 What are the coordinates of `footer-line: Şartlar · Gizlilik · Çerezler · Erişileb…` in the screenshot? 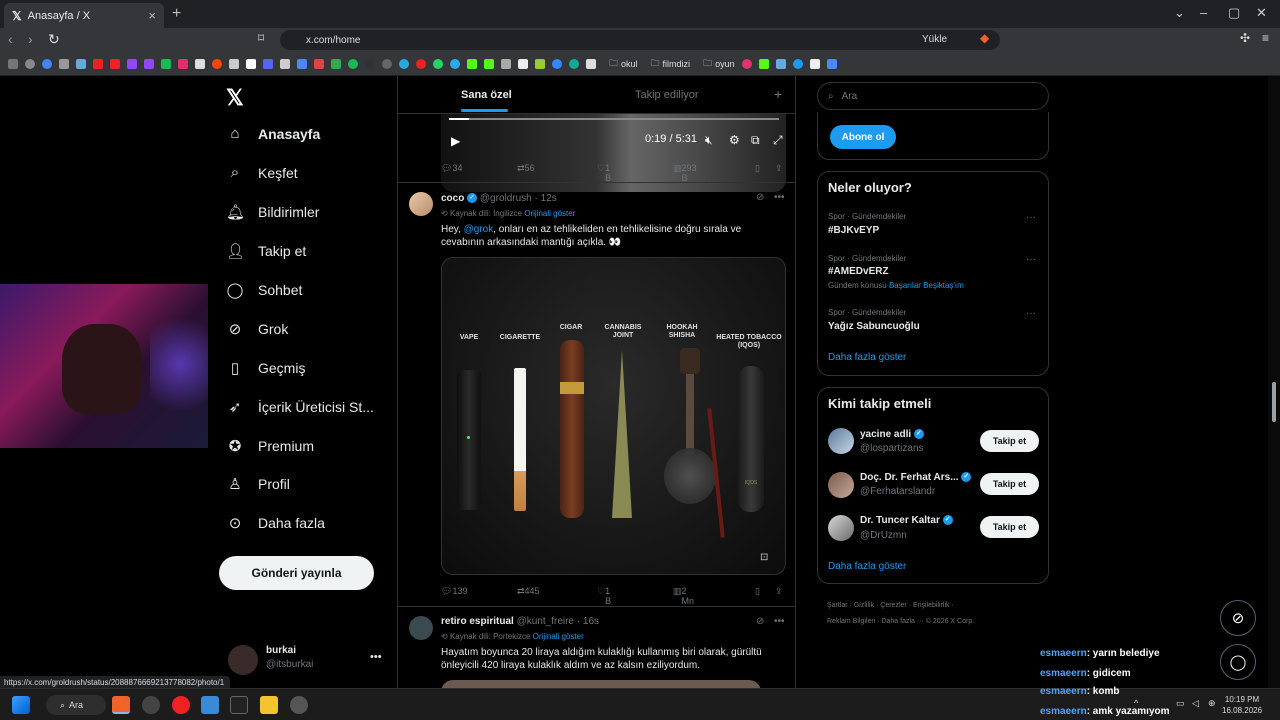 It's located at (938, 606).